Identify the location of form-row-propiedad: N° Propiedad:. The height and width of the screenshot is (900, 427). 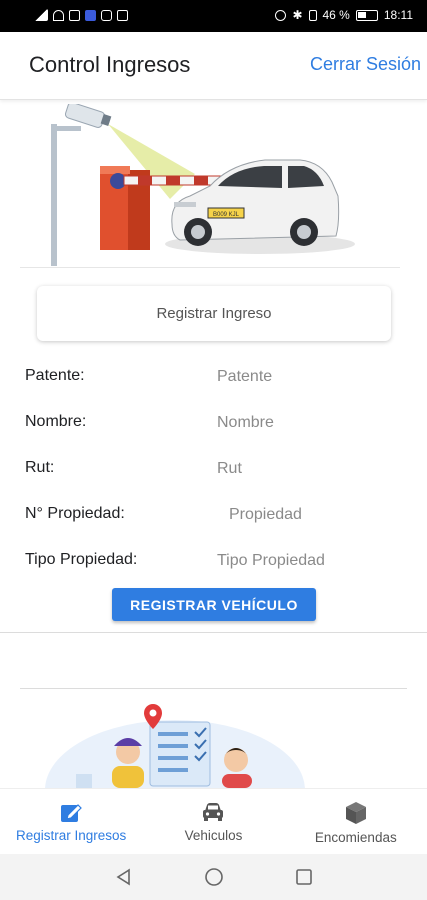
(215, 515).